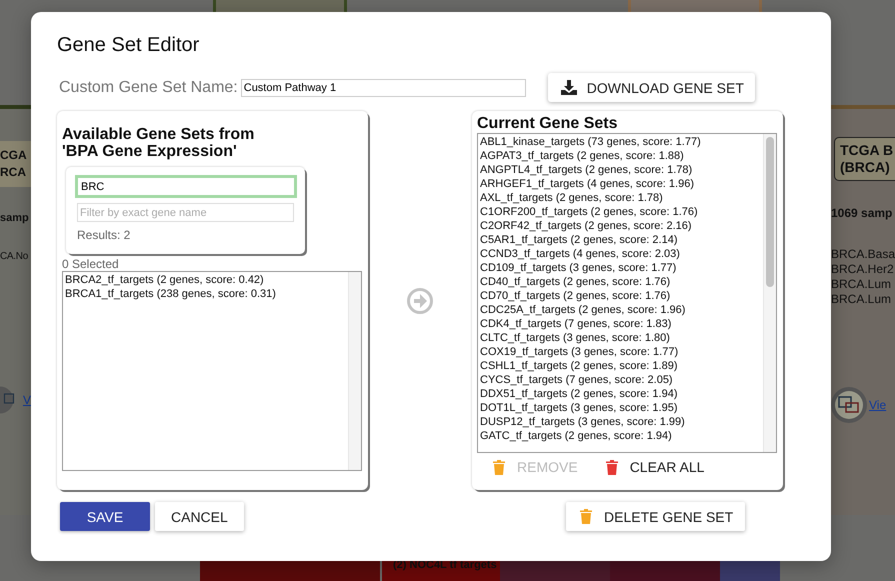 The image size is (895, 581). What do you see at coordinates (199, 516) in the screenshot?
I see `cancel-button: CANCEL` at bounding box center [199, 516].